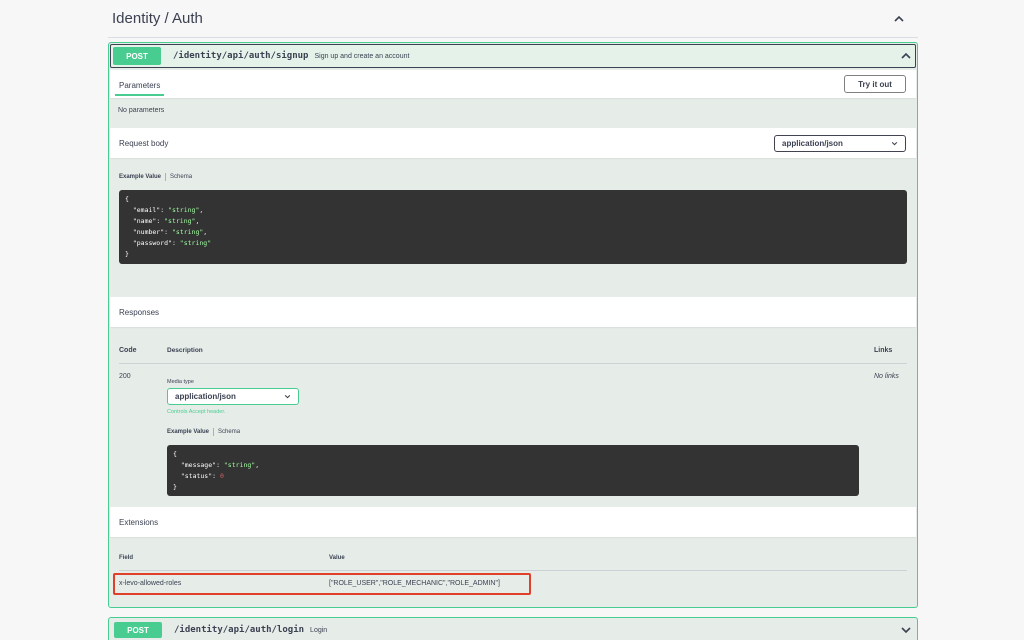 The width and height of the screenshot is (1024, 640). What do you see at coordinates (513, 312) in the screenshot?
I see `responses-bar: Responses` at bounding box center [513, 312].